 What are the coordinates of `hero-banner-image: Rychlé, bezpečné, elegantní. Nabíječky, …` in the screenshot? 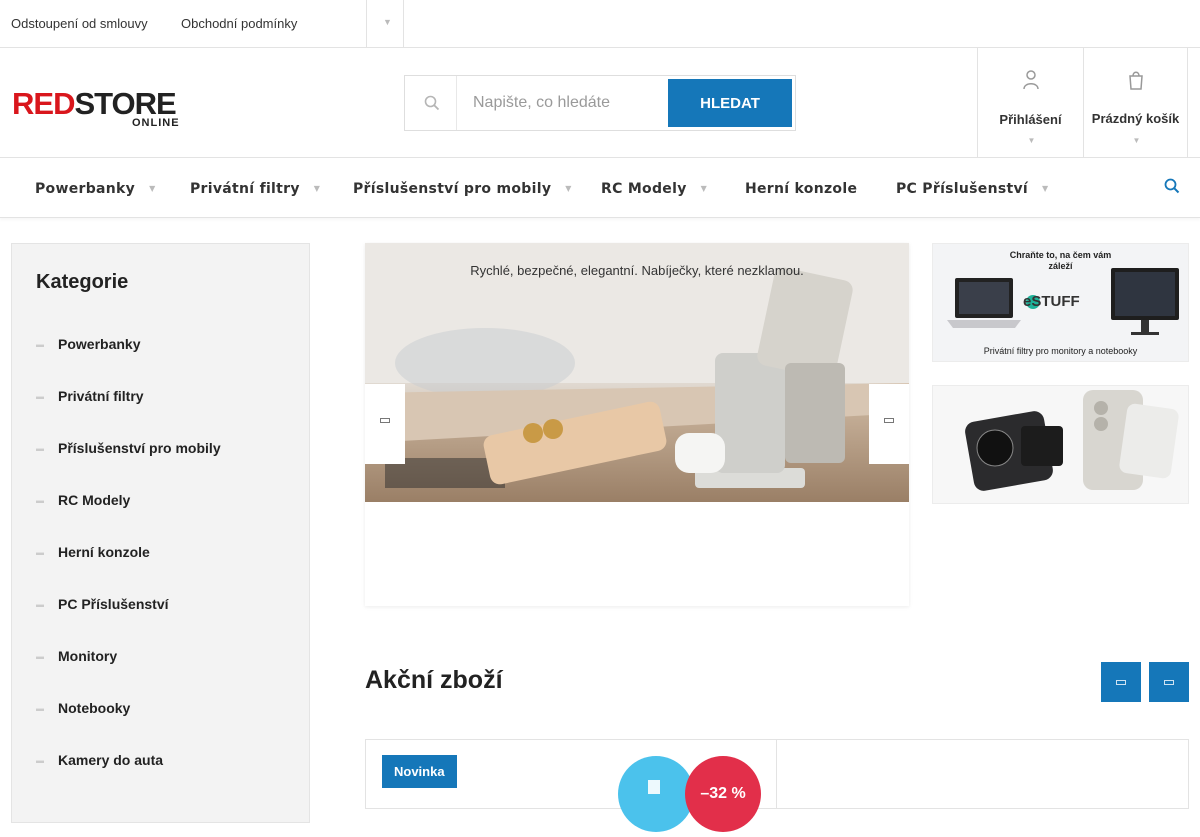 It's located at (637, 372).